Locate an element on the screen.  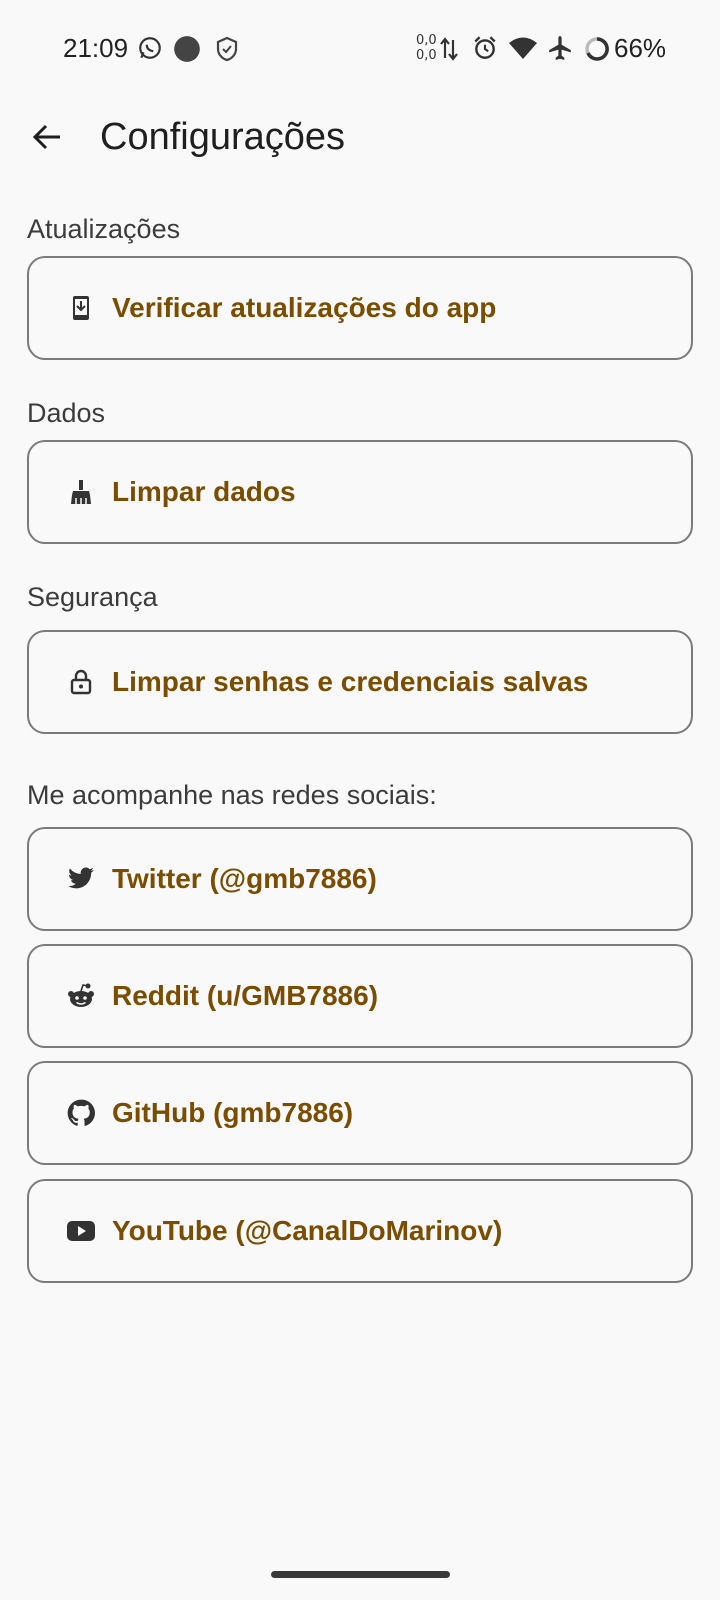
whatsapp-icon is located at coordinates (150, 50).